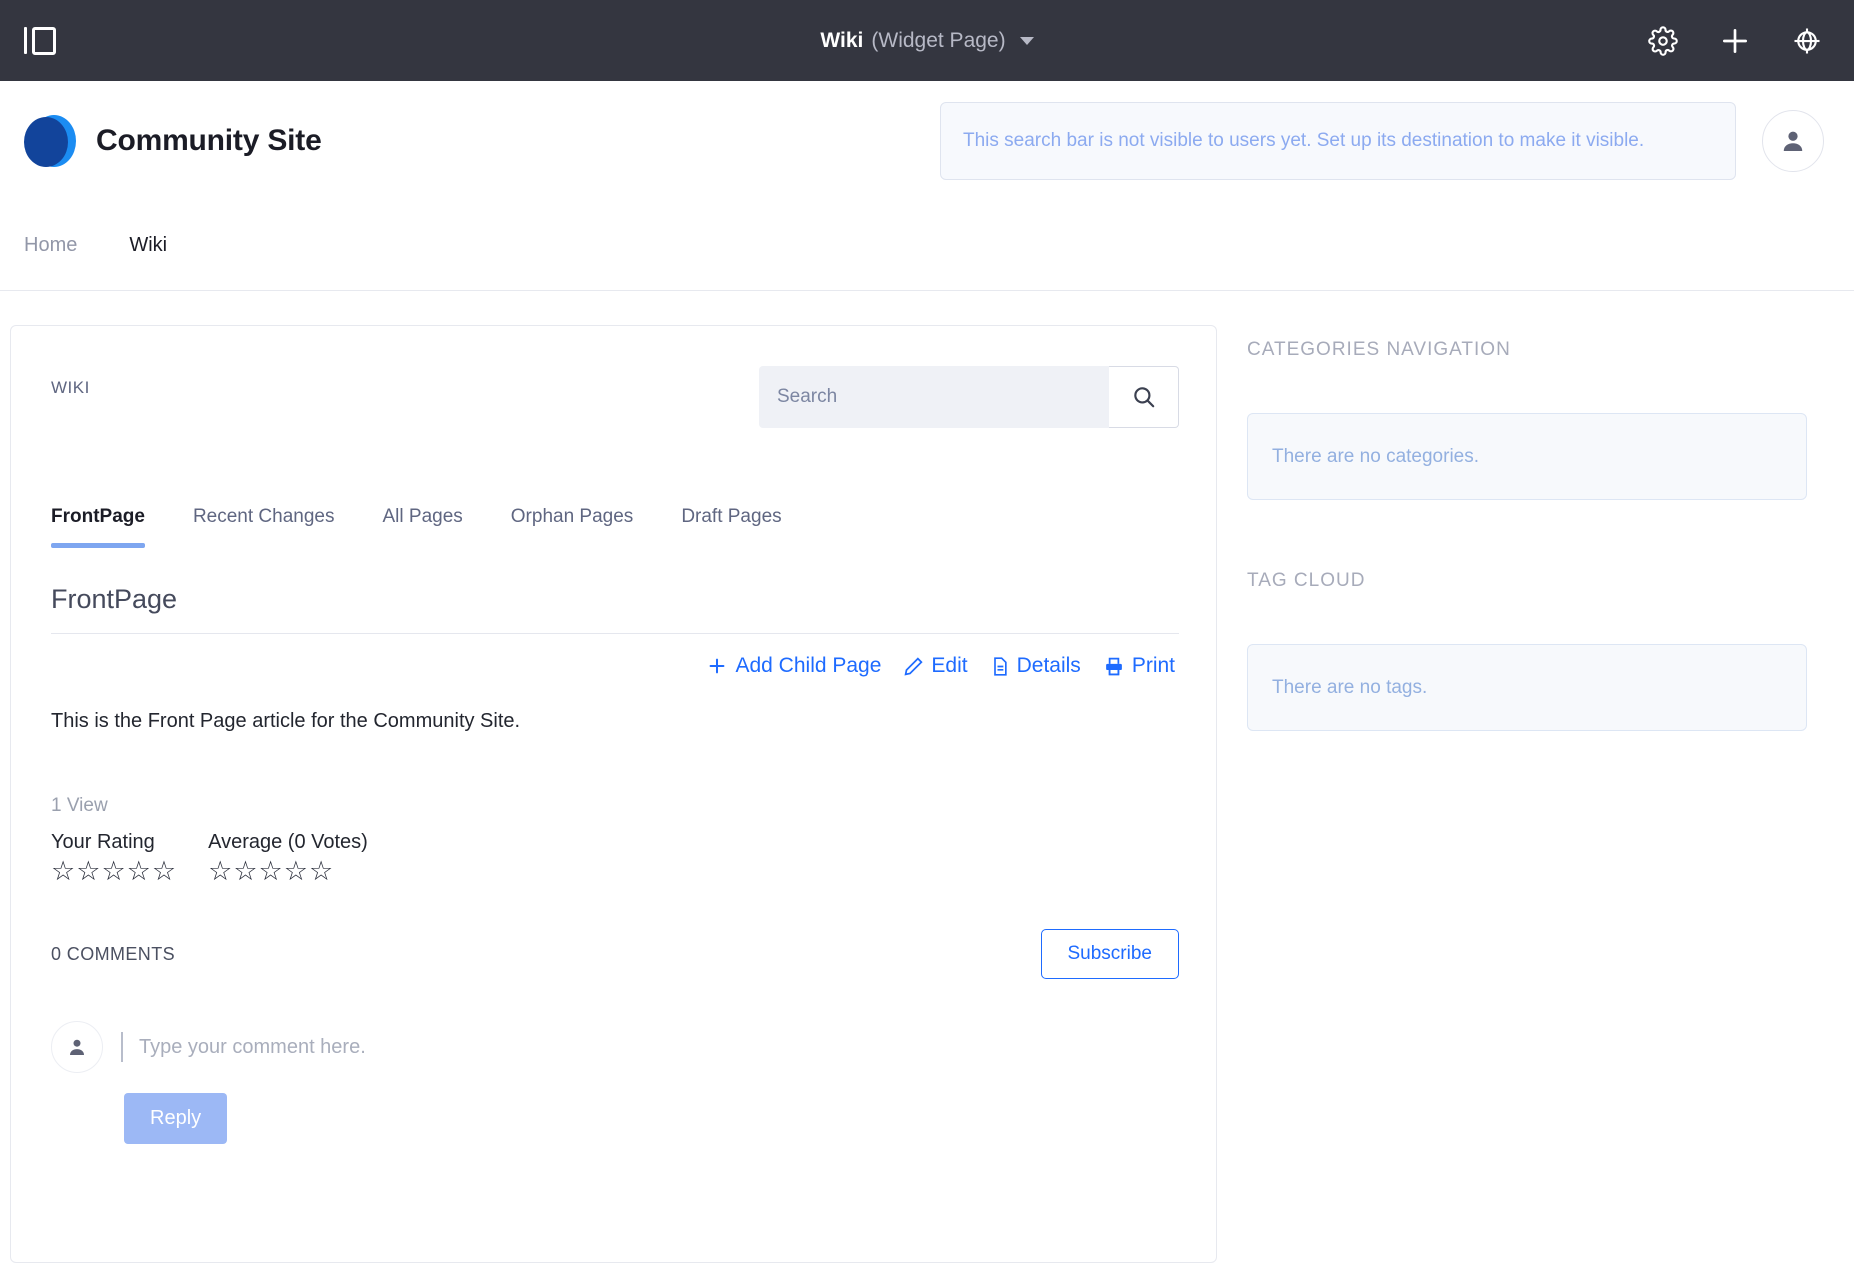 The height and width of the screenshot is (1263, 1854). Describe the element at coordinates (44, 40) in the screenshot. I see `sidebar-toggle-box` at that location.